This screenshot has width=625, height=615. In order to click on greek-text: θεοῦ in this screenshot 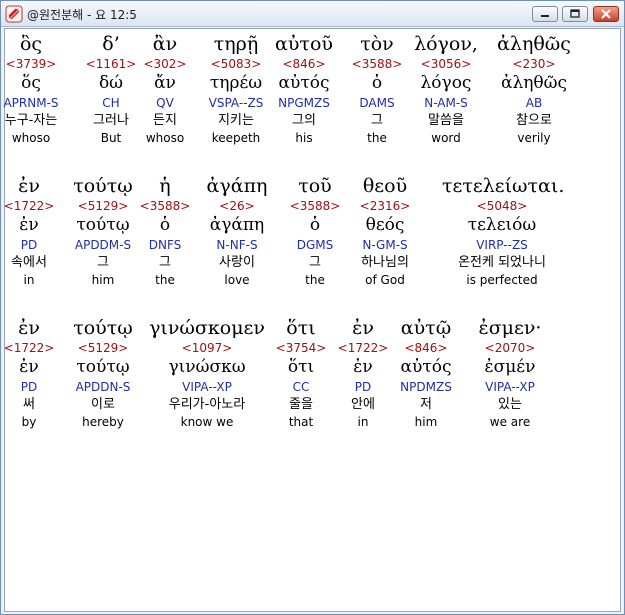, I will do `click(385, 186)`.